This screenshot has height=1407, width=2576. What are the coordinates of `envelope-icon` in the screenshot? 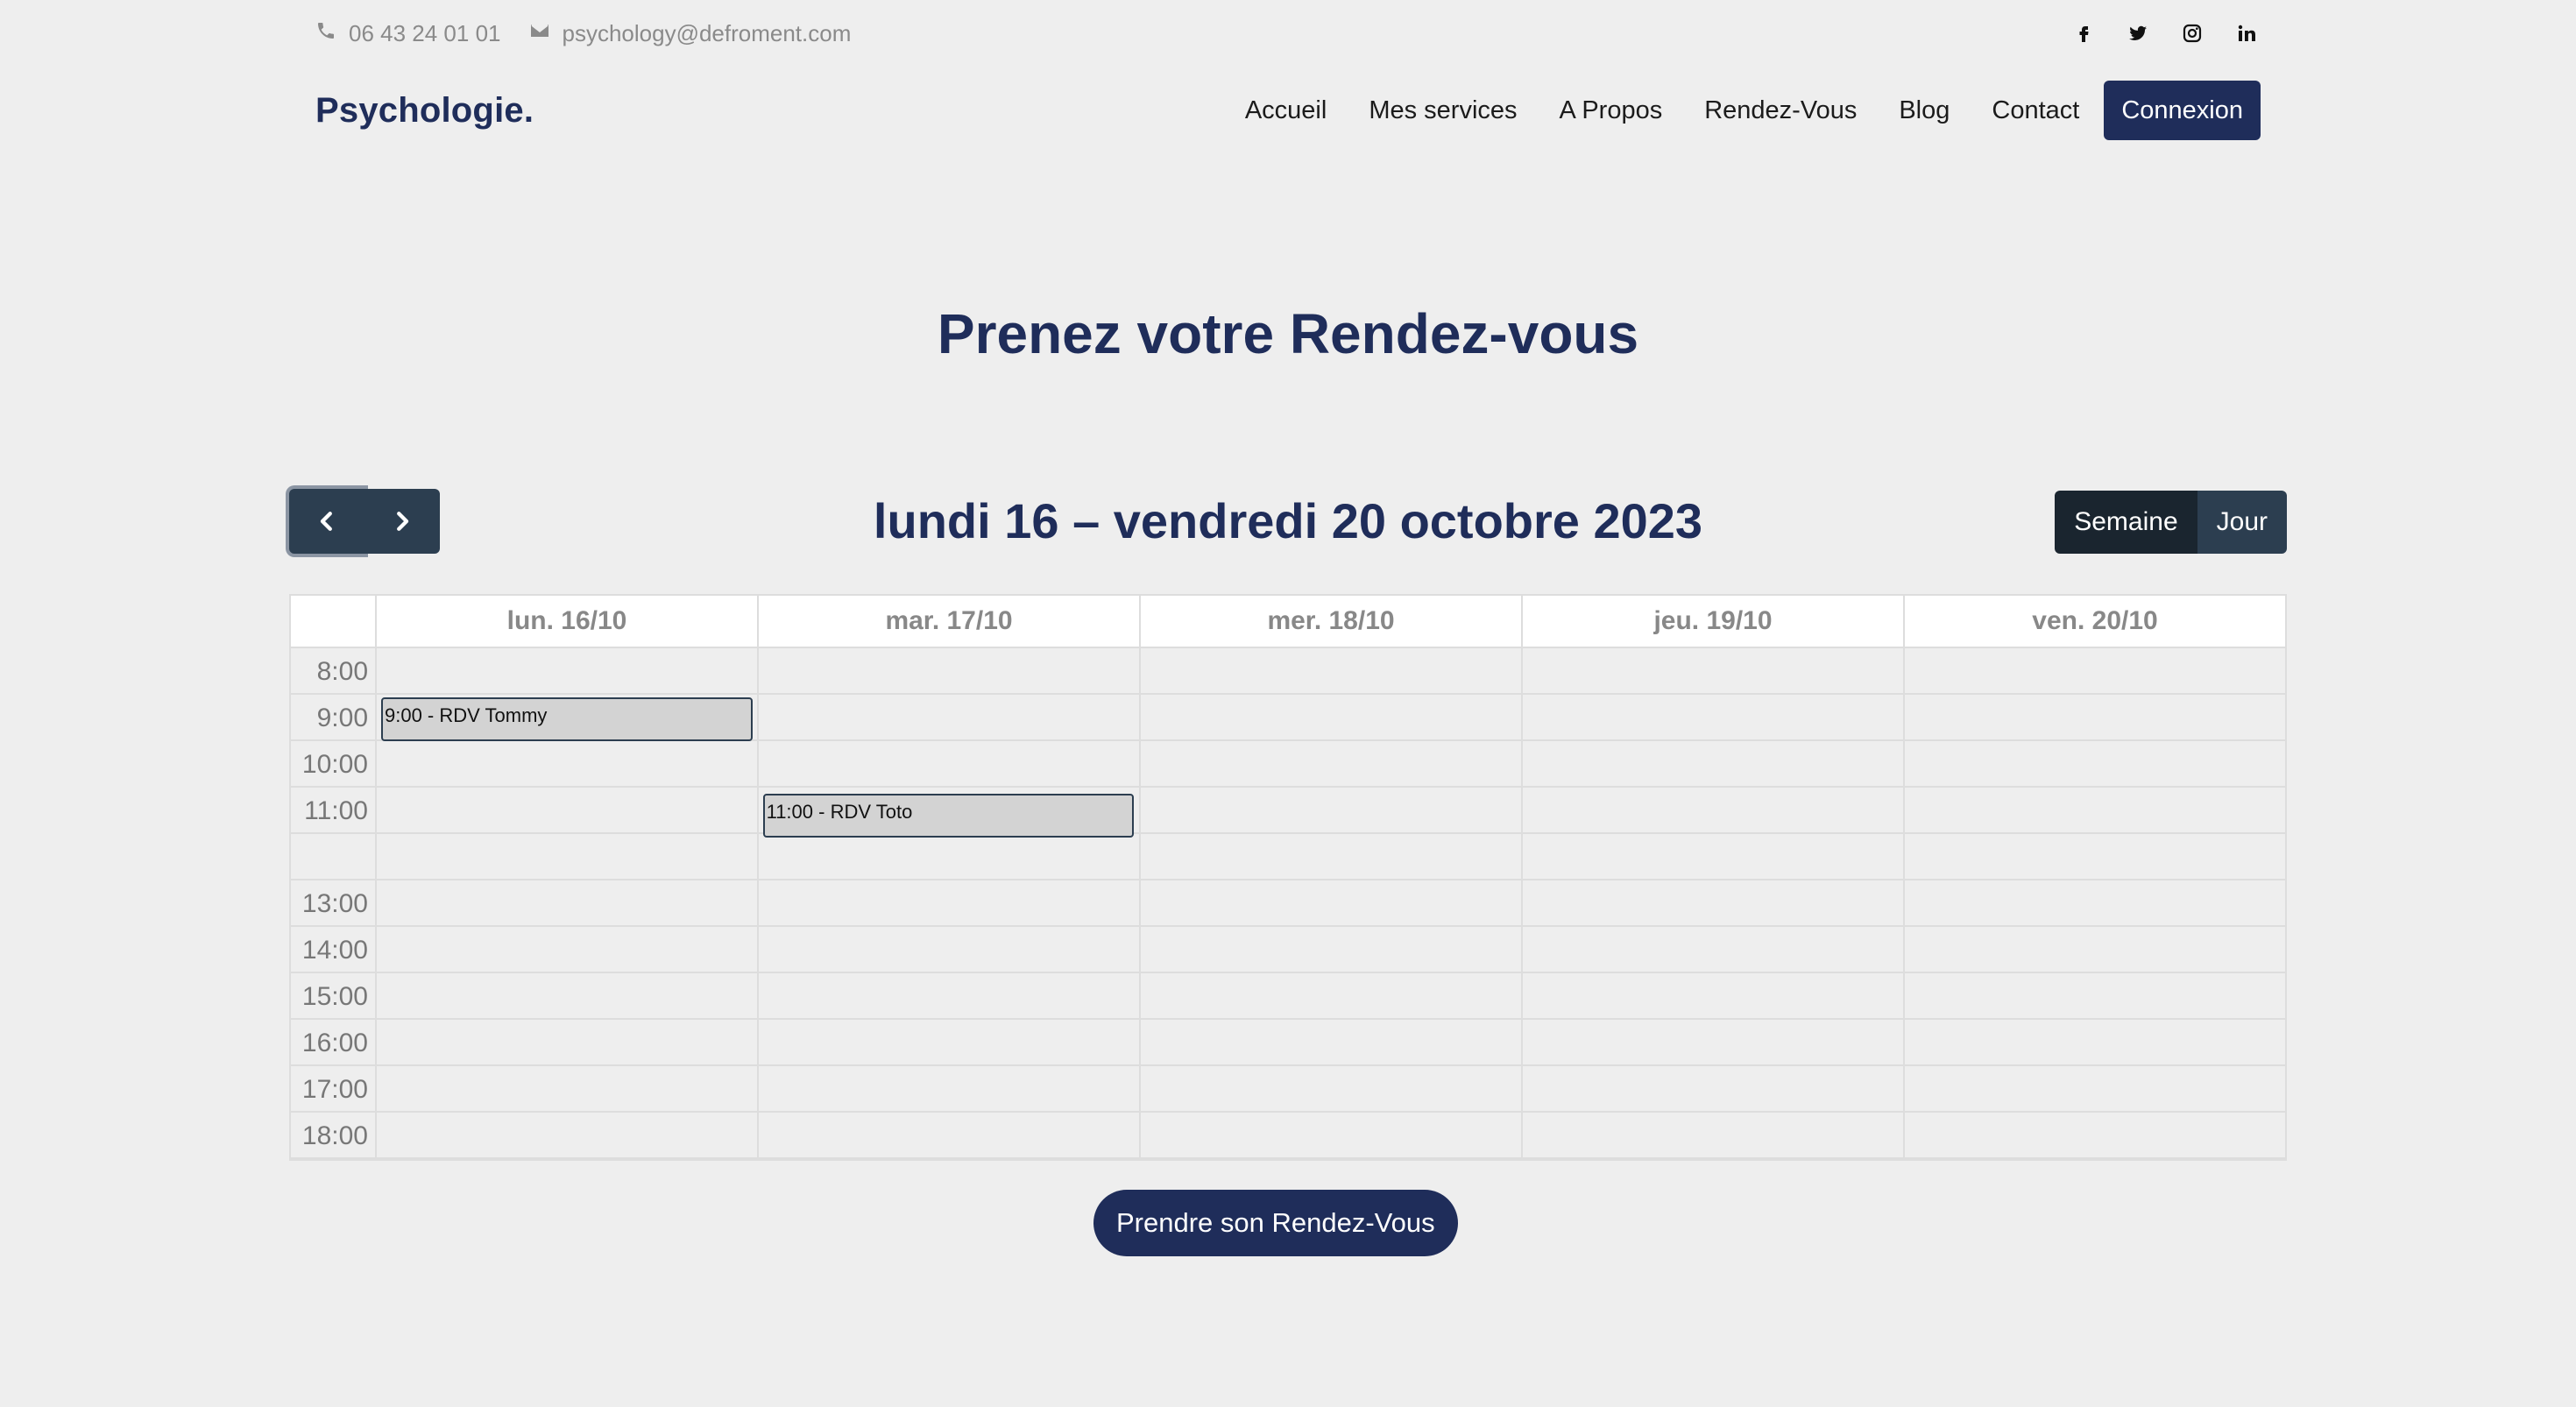 It's located at (539, 33).